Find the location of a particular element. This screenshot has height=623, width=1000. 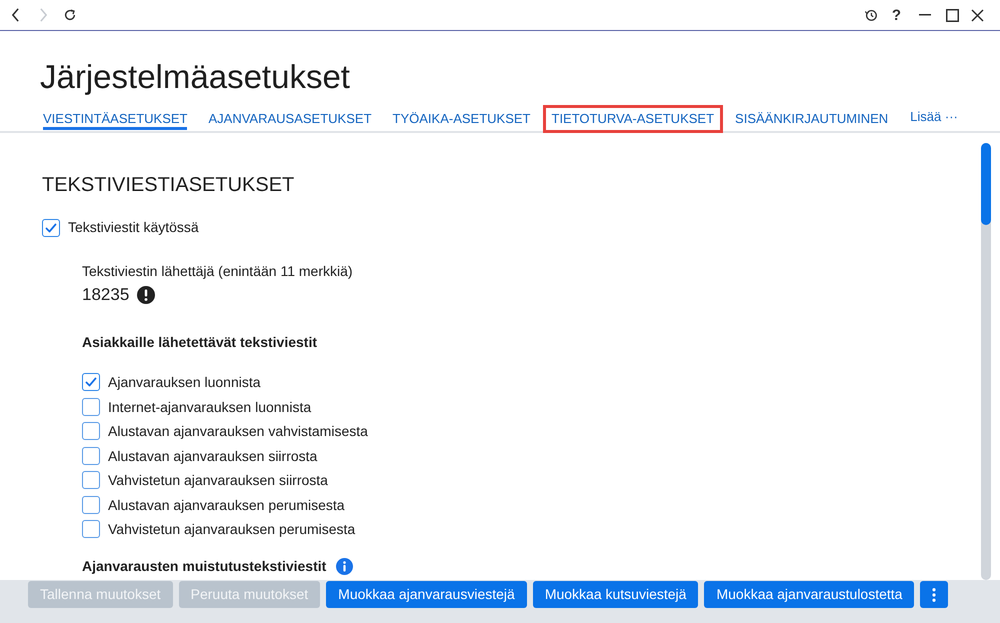

field-label: Tekstiviestin lähettäjä (enintään 11 merkkiä) is located at coordinates (218, 271).